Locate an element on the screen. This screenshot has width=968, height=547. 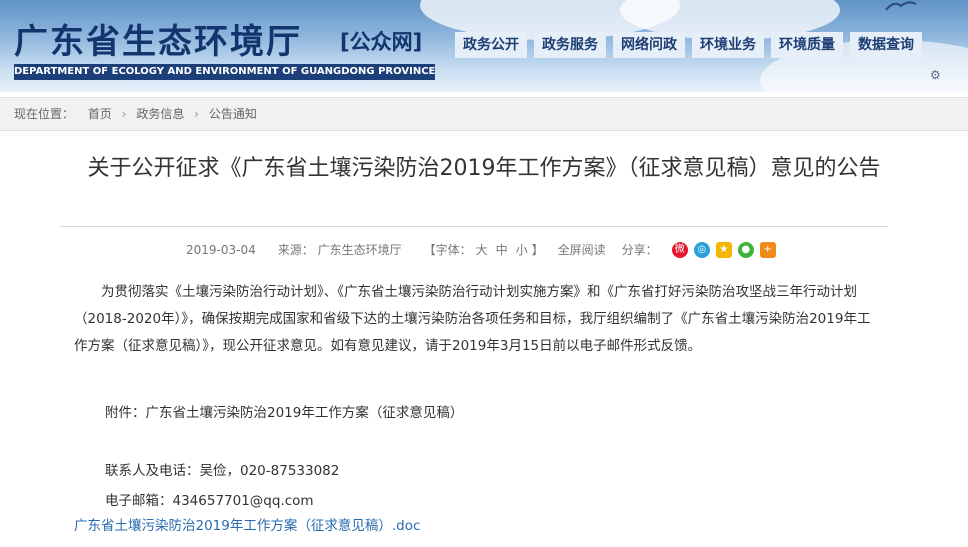
nav-item-environment-business: 环境业务 is located at coordinates (728, 45).